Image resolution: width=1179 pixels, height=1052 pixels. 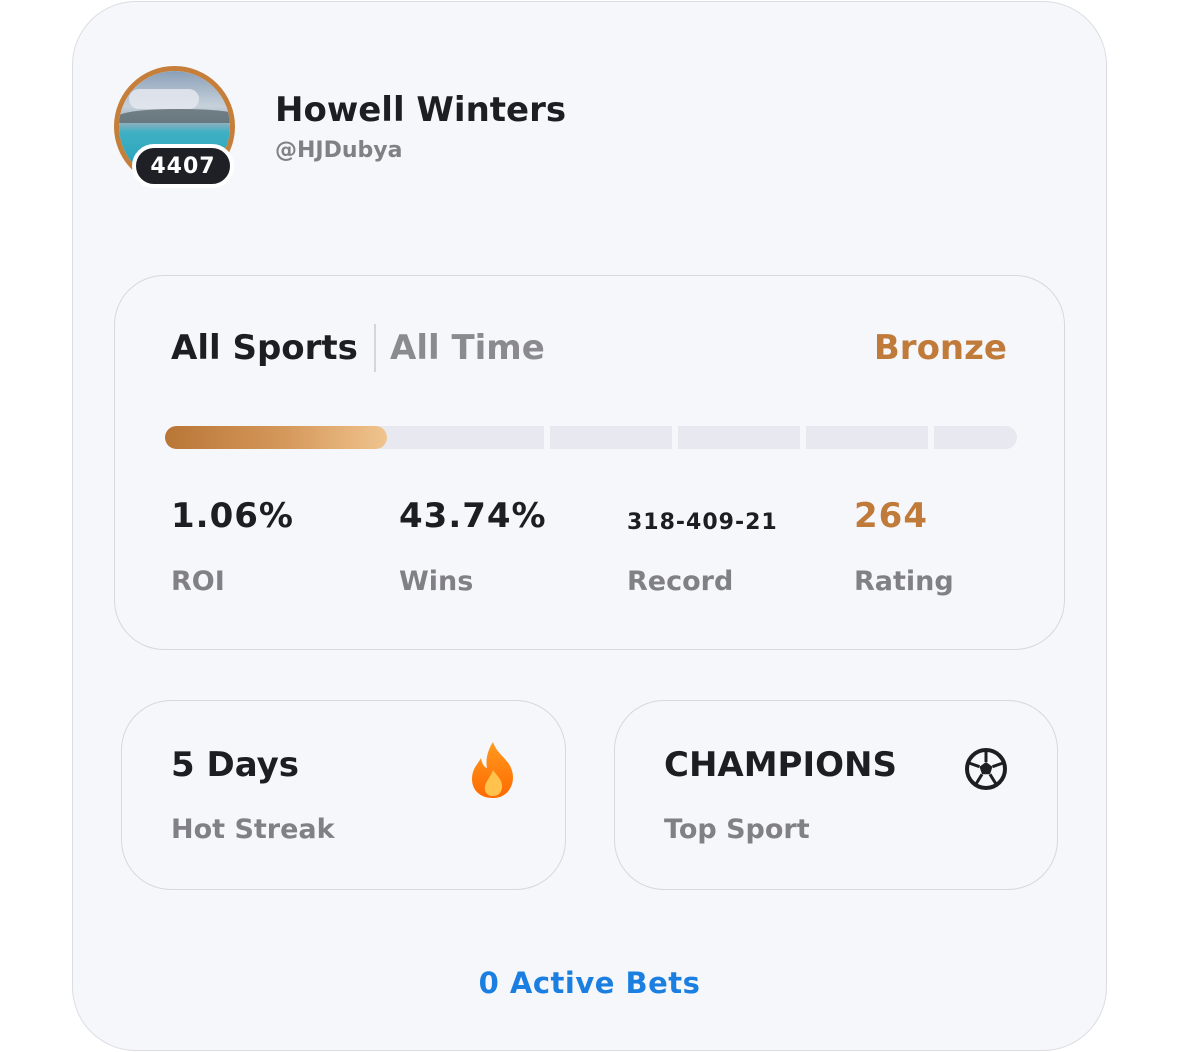 What do you see at coordinates (253, 829) in the screenshot?
I see `streak-label: Hot Streak` at bounding box center [253, 829].